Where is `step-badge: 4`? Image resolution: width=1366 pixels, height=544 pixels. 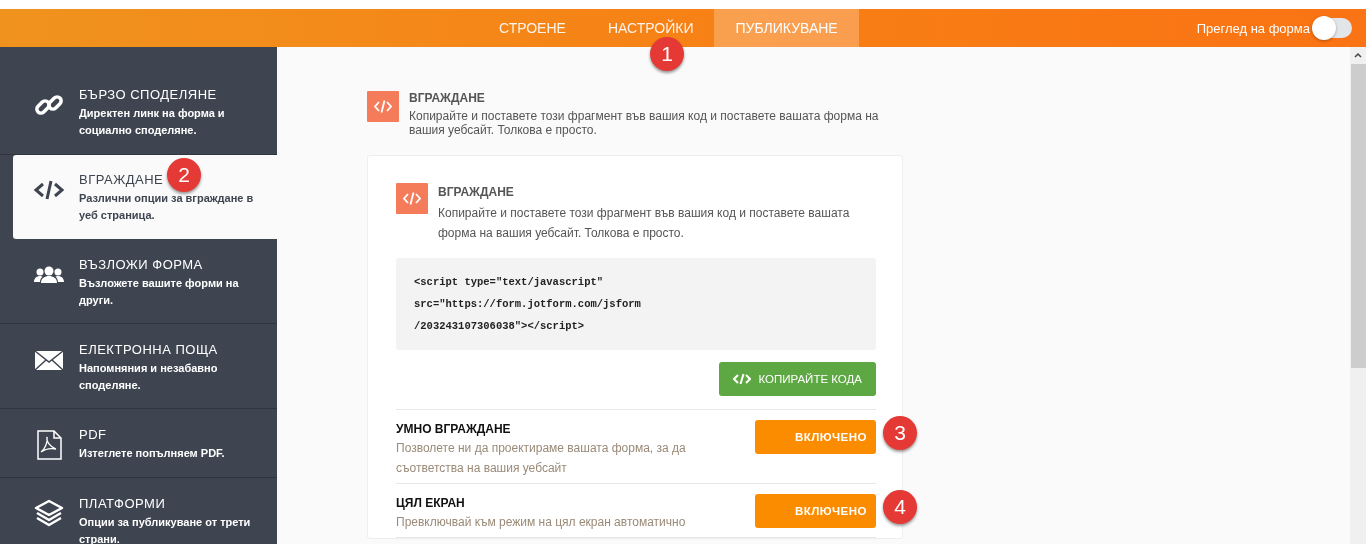
step-badge: 4 is located at coordinates (900, 507).